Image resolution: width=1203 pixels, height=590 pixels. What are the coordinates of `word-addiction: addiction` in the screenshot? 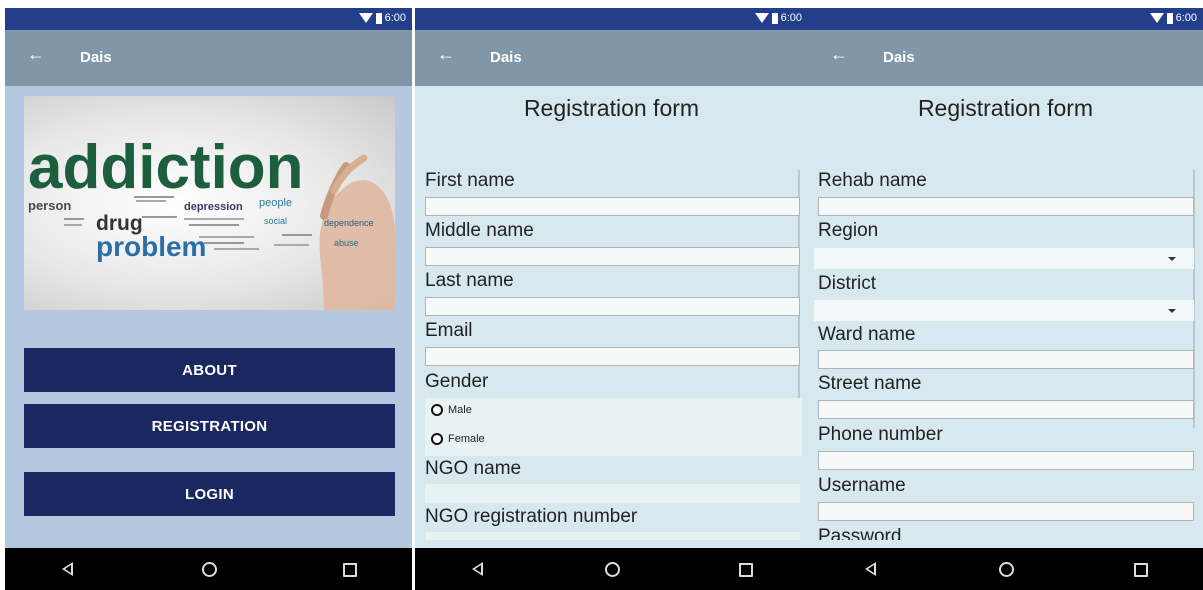 It's located at (166, 167).